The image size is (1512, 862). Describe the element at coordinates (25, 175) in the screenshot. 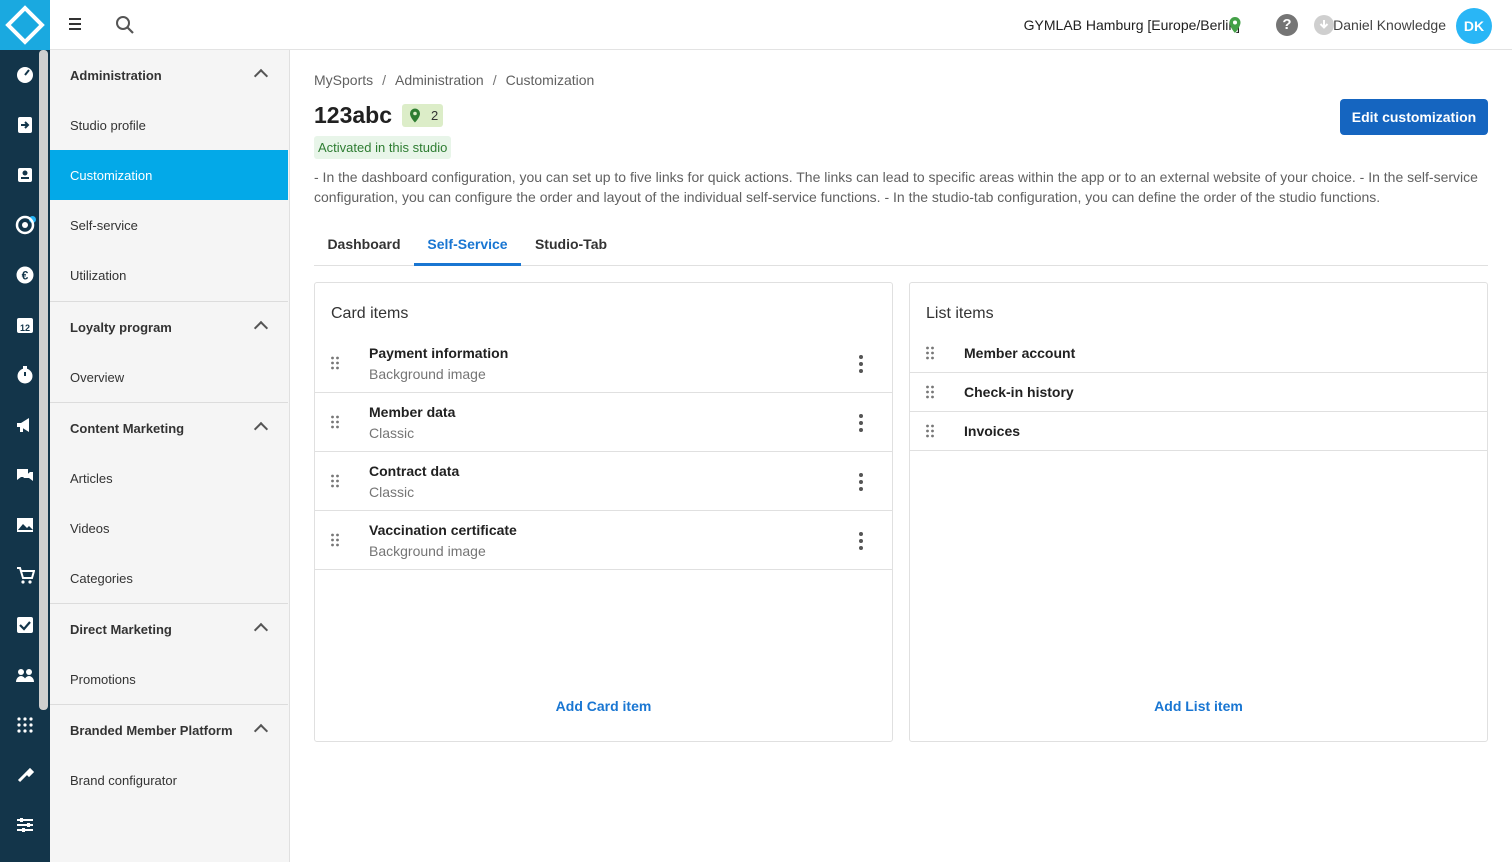

I see `members-icon` at that location.